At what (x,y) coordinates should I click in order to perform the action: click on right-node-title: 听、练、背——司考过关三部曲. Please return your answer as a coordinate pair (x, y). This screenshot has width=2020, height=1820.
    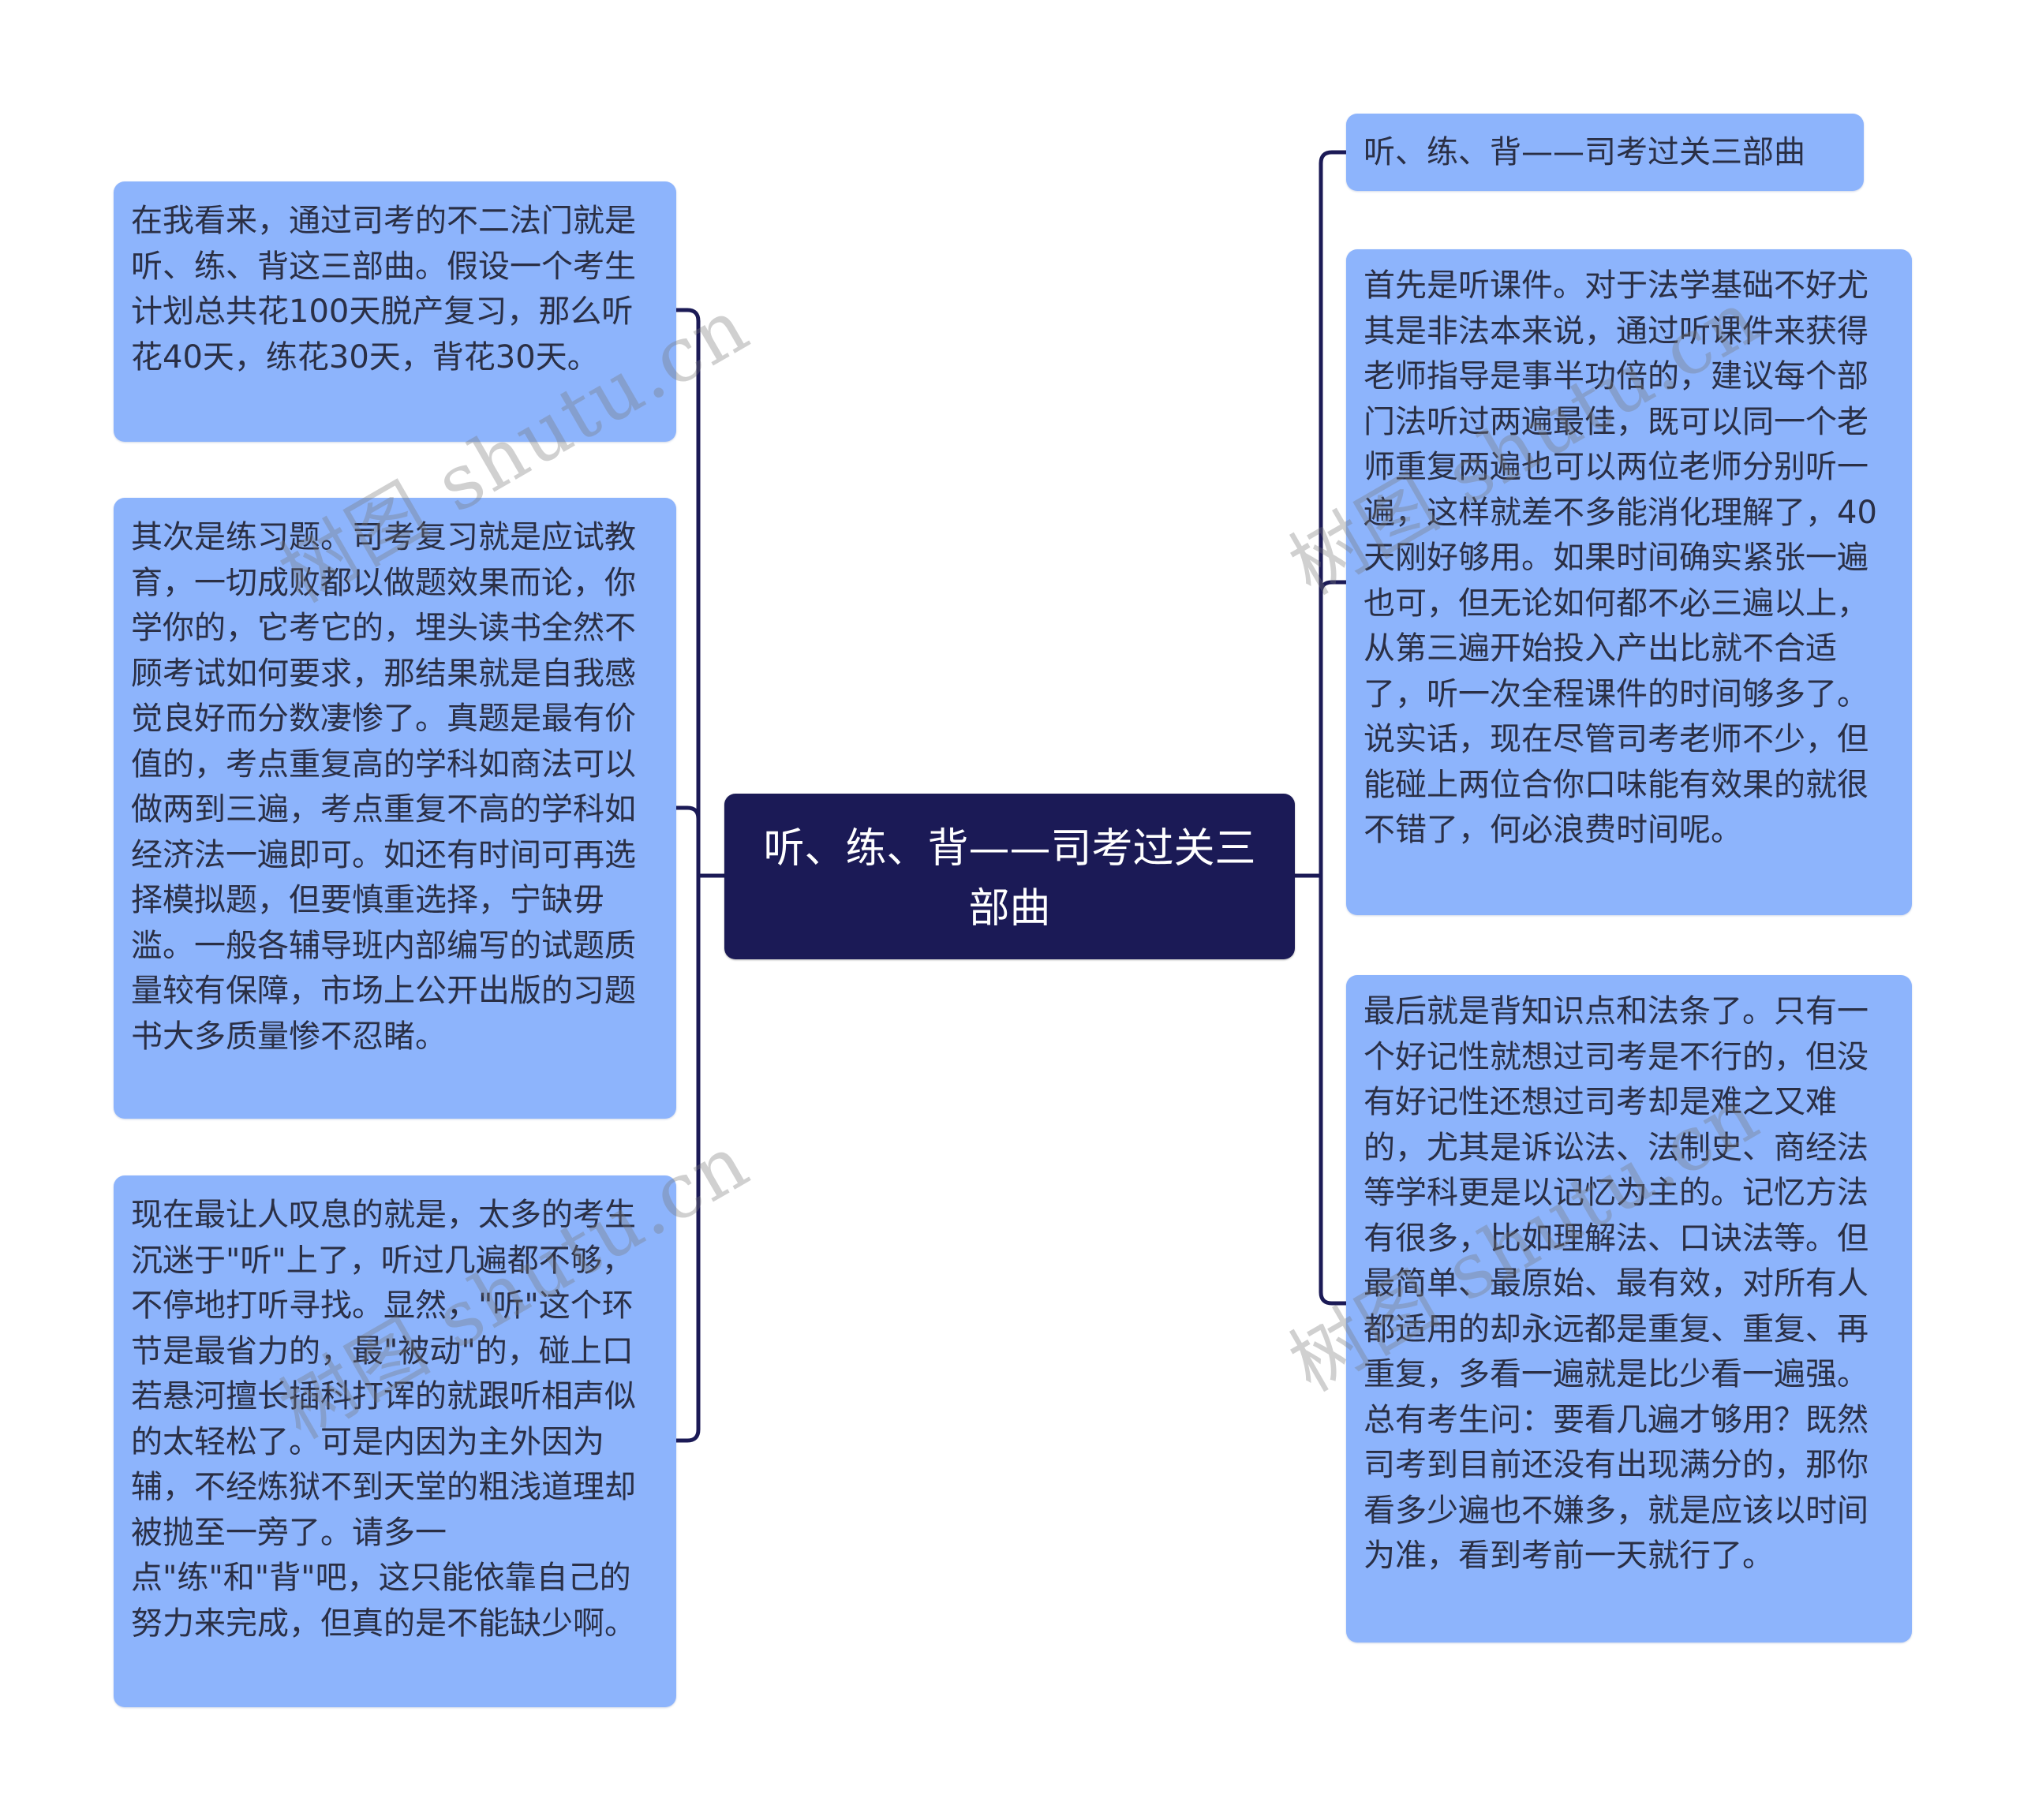
    Looking at the image, I should click on (1605, 152).